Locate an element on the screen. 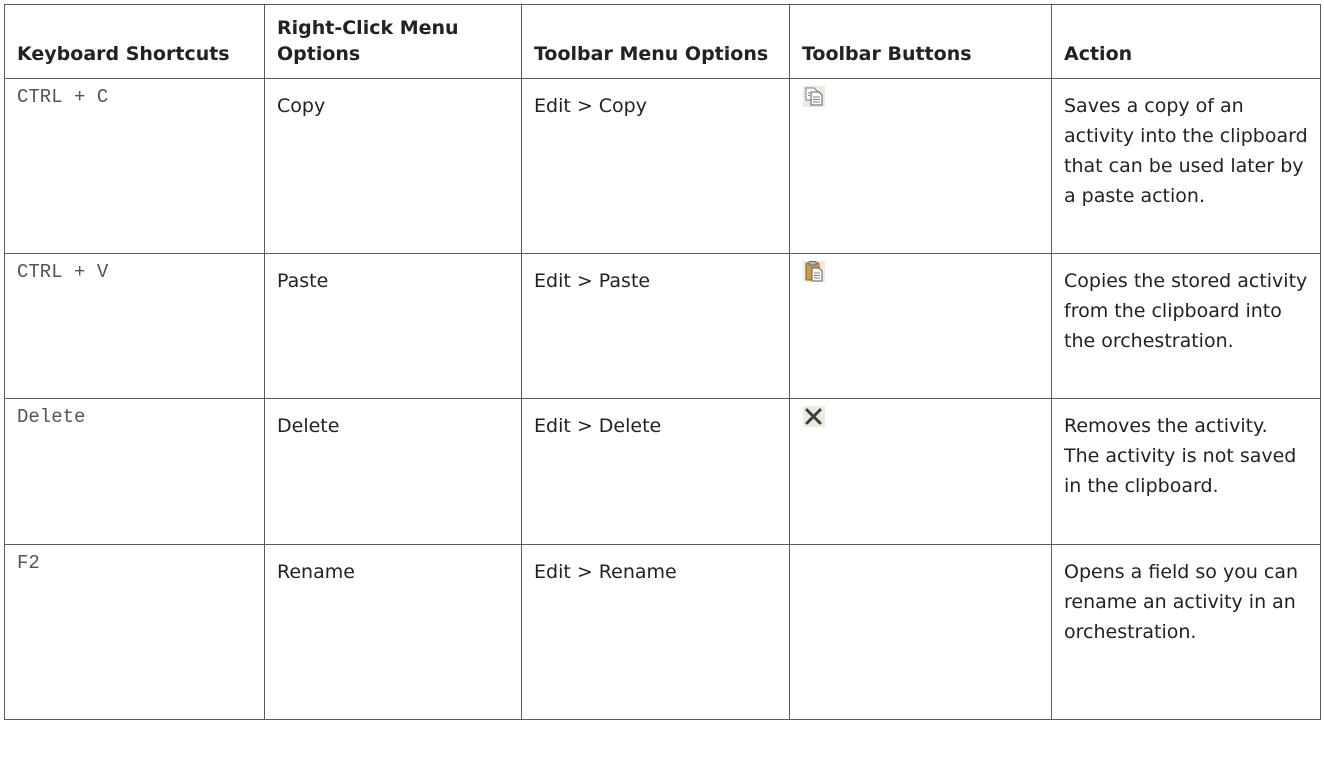 The height and width of the screenshot is (773, 1324). header-toolbar-menu-options: Toolbar Menu Options is located at coordinates (655, 41).